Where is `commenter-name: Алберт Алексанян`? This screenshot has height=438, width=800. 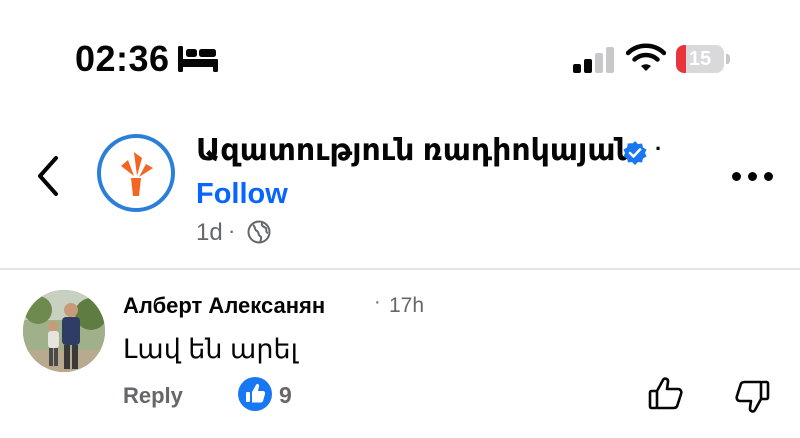
commenter-name: Алберт Алексанян is located at coordinates (224, 306).